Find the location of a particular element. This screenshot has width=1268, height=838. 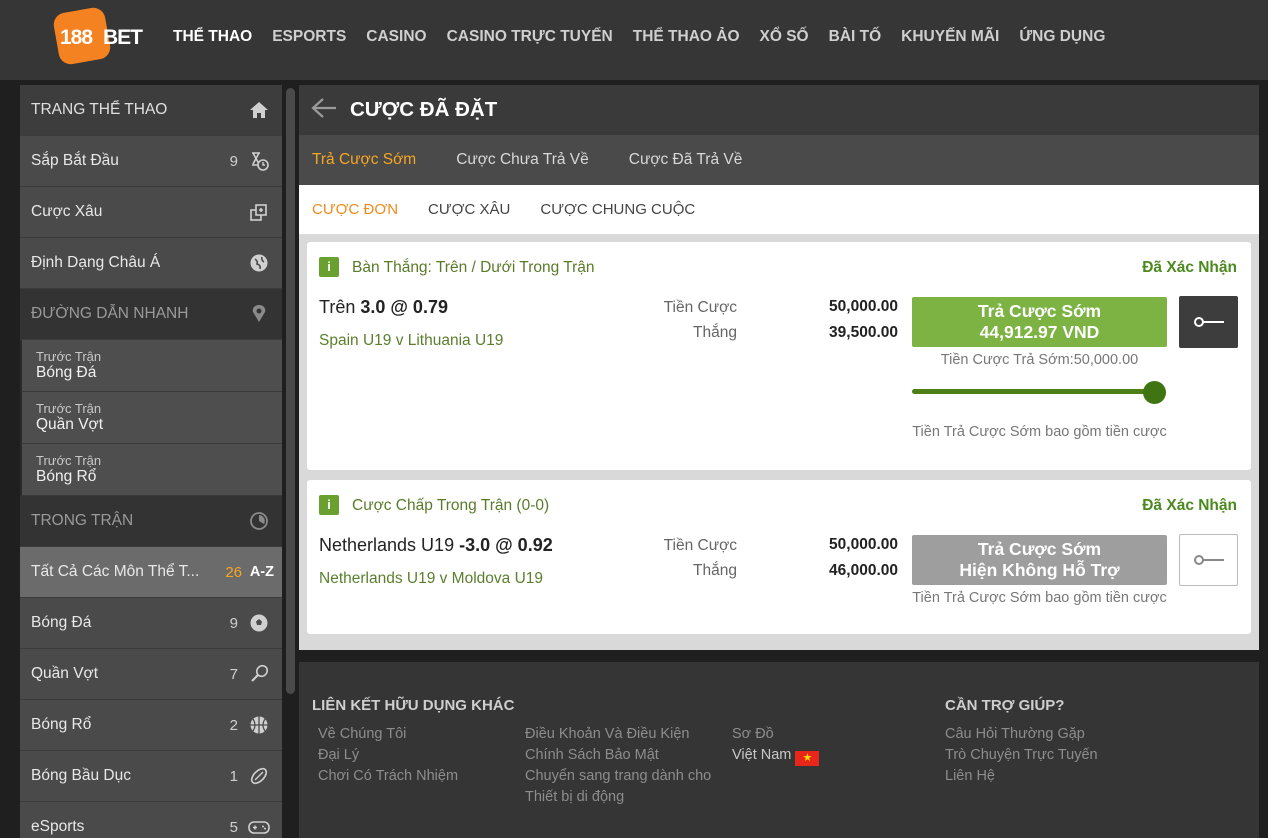

sidebar-parlay-label: Cược Xâu is located at coordinates (67, 211).